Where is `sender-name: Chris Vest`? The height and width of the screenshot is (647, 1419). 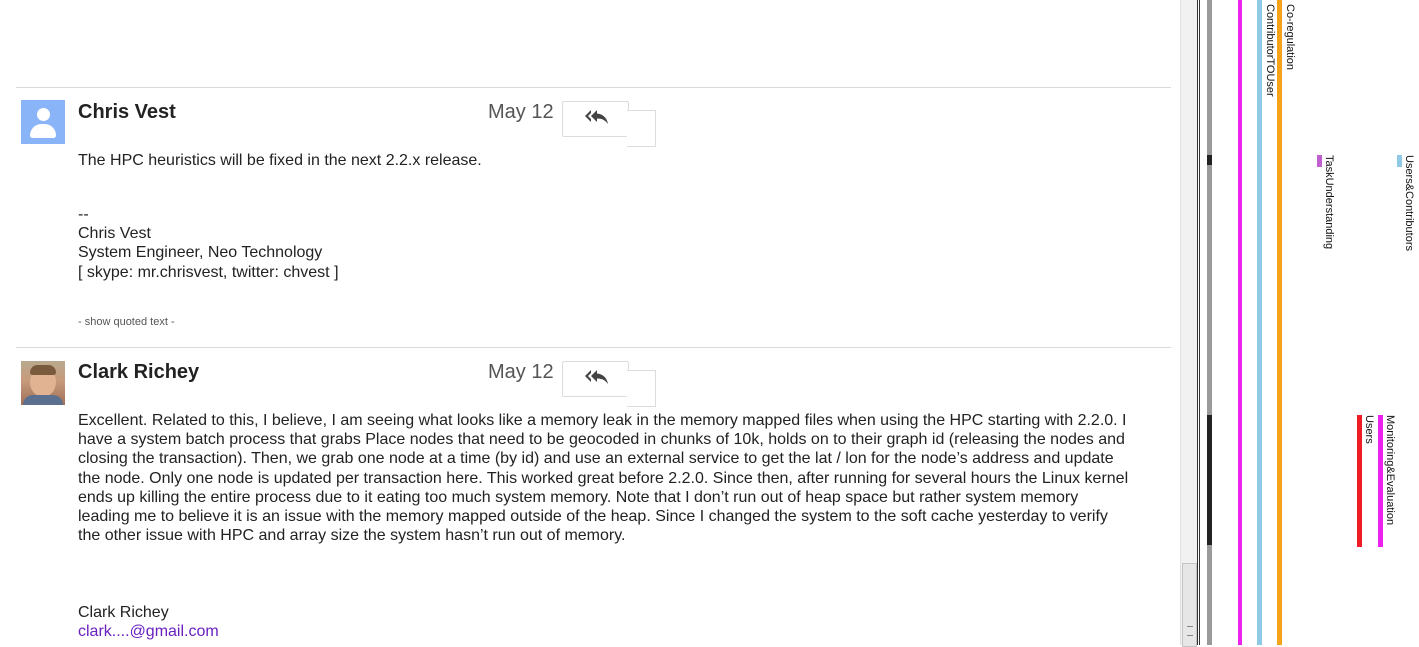 sender-name: Chris Vest is located at coordinates (127, 112).